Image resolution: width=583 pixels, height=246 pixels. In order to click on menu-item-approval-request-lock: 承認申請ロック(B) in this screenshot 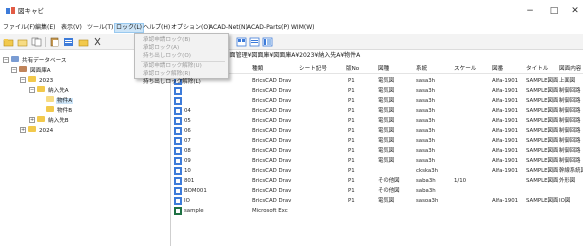, I will do `click(166, 40)`.